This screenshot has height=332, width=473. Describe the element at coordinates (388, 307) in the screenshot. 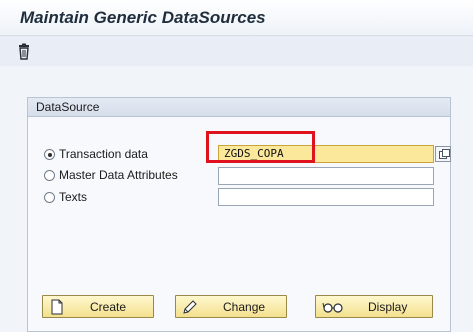

I see `display-label: Display` at that location.